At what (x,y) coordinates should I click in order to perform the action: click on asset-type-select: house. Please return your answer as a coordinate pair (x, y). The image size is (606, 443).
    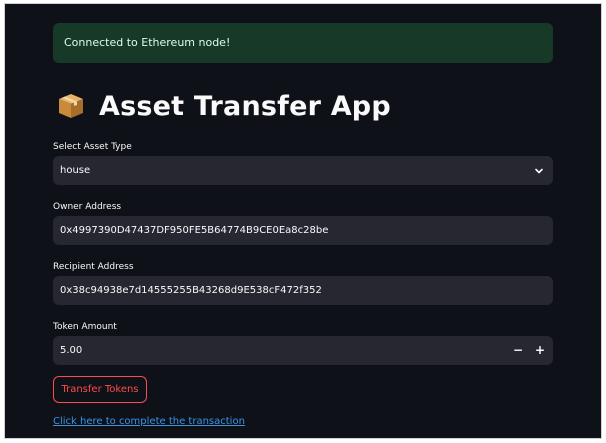
    Looking at the image, I should click on (303, 170).